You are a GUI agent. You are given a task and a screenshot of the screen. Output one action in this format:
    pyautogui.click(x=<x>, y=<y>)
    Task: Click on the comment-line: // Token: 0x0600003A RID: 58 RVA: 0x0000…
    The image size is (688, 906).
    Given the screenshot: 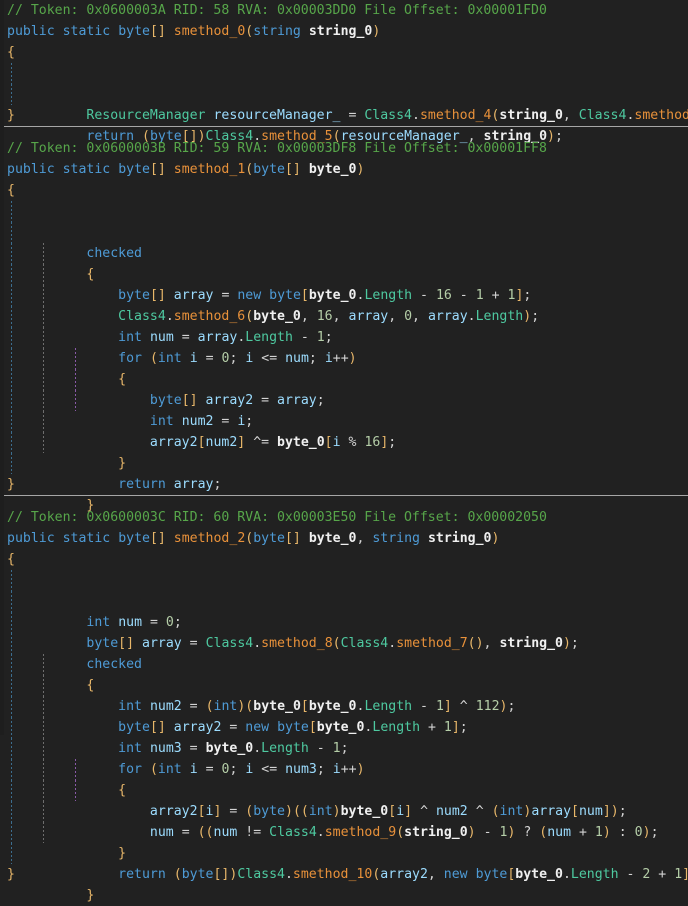 What is the action you would take?
    pyautogui.click(x=344, y=10)
    